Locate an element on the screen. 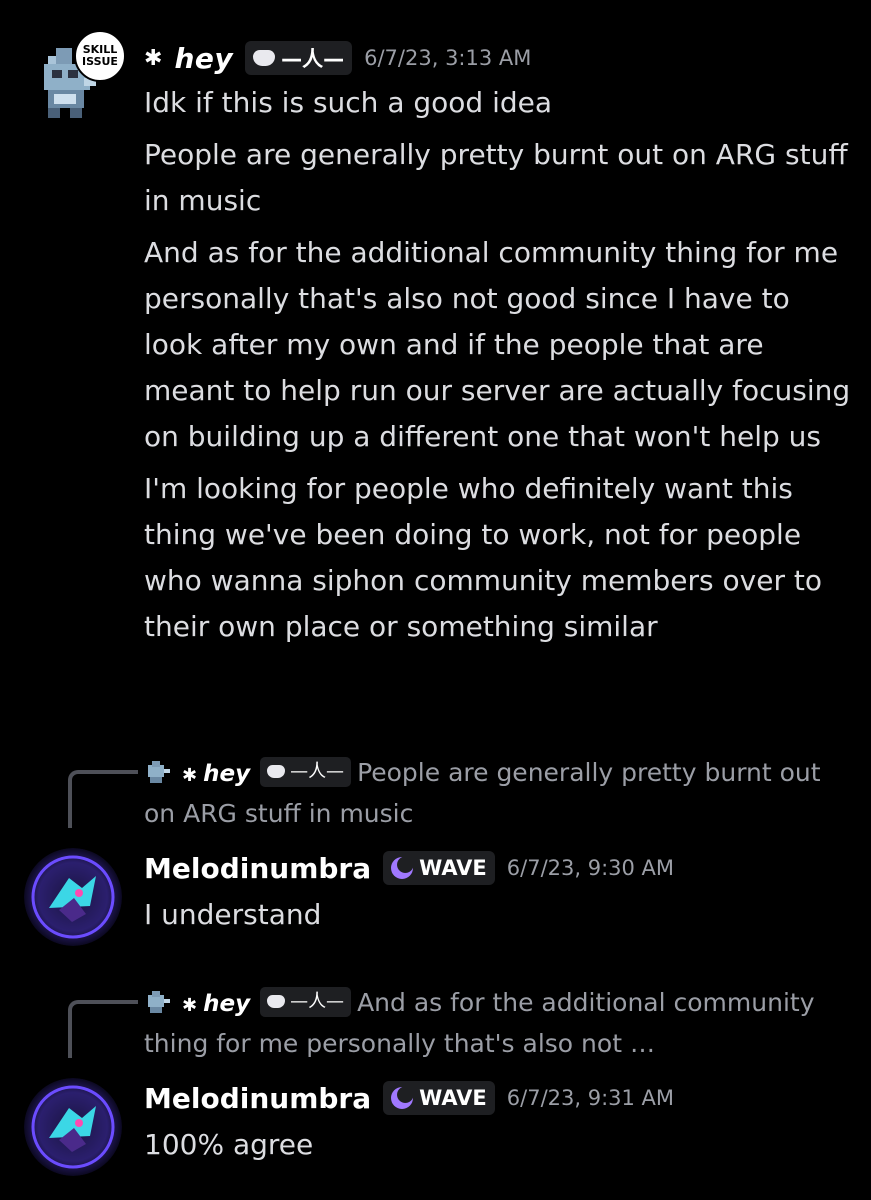 This screenshot has width=871, height=1200. server-tag: —人— is located at coordinates (299, 58).